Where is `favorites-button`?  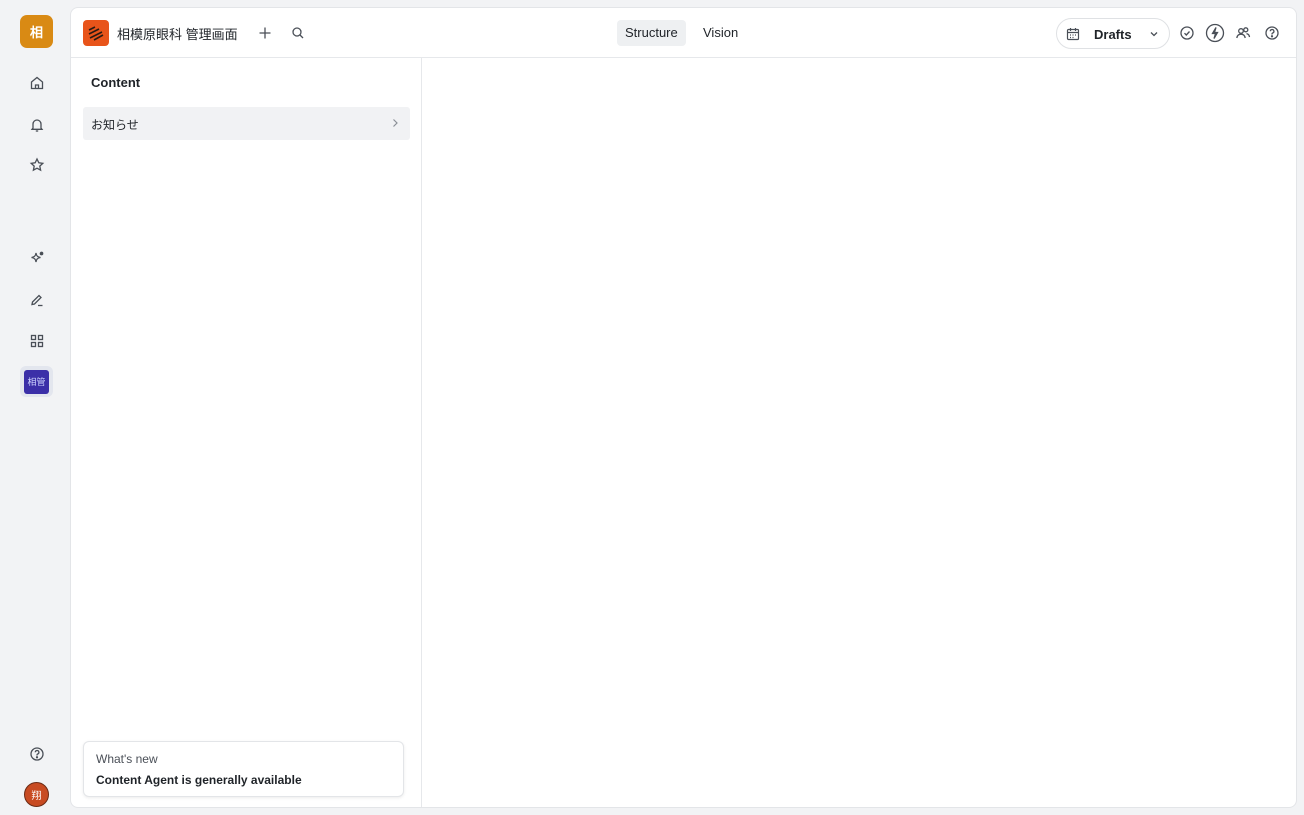 favorites-button is located at coordinates (36, 164).